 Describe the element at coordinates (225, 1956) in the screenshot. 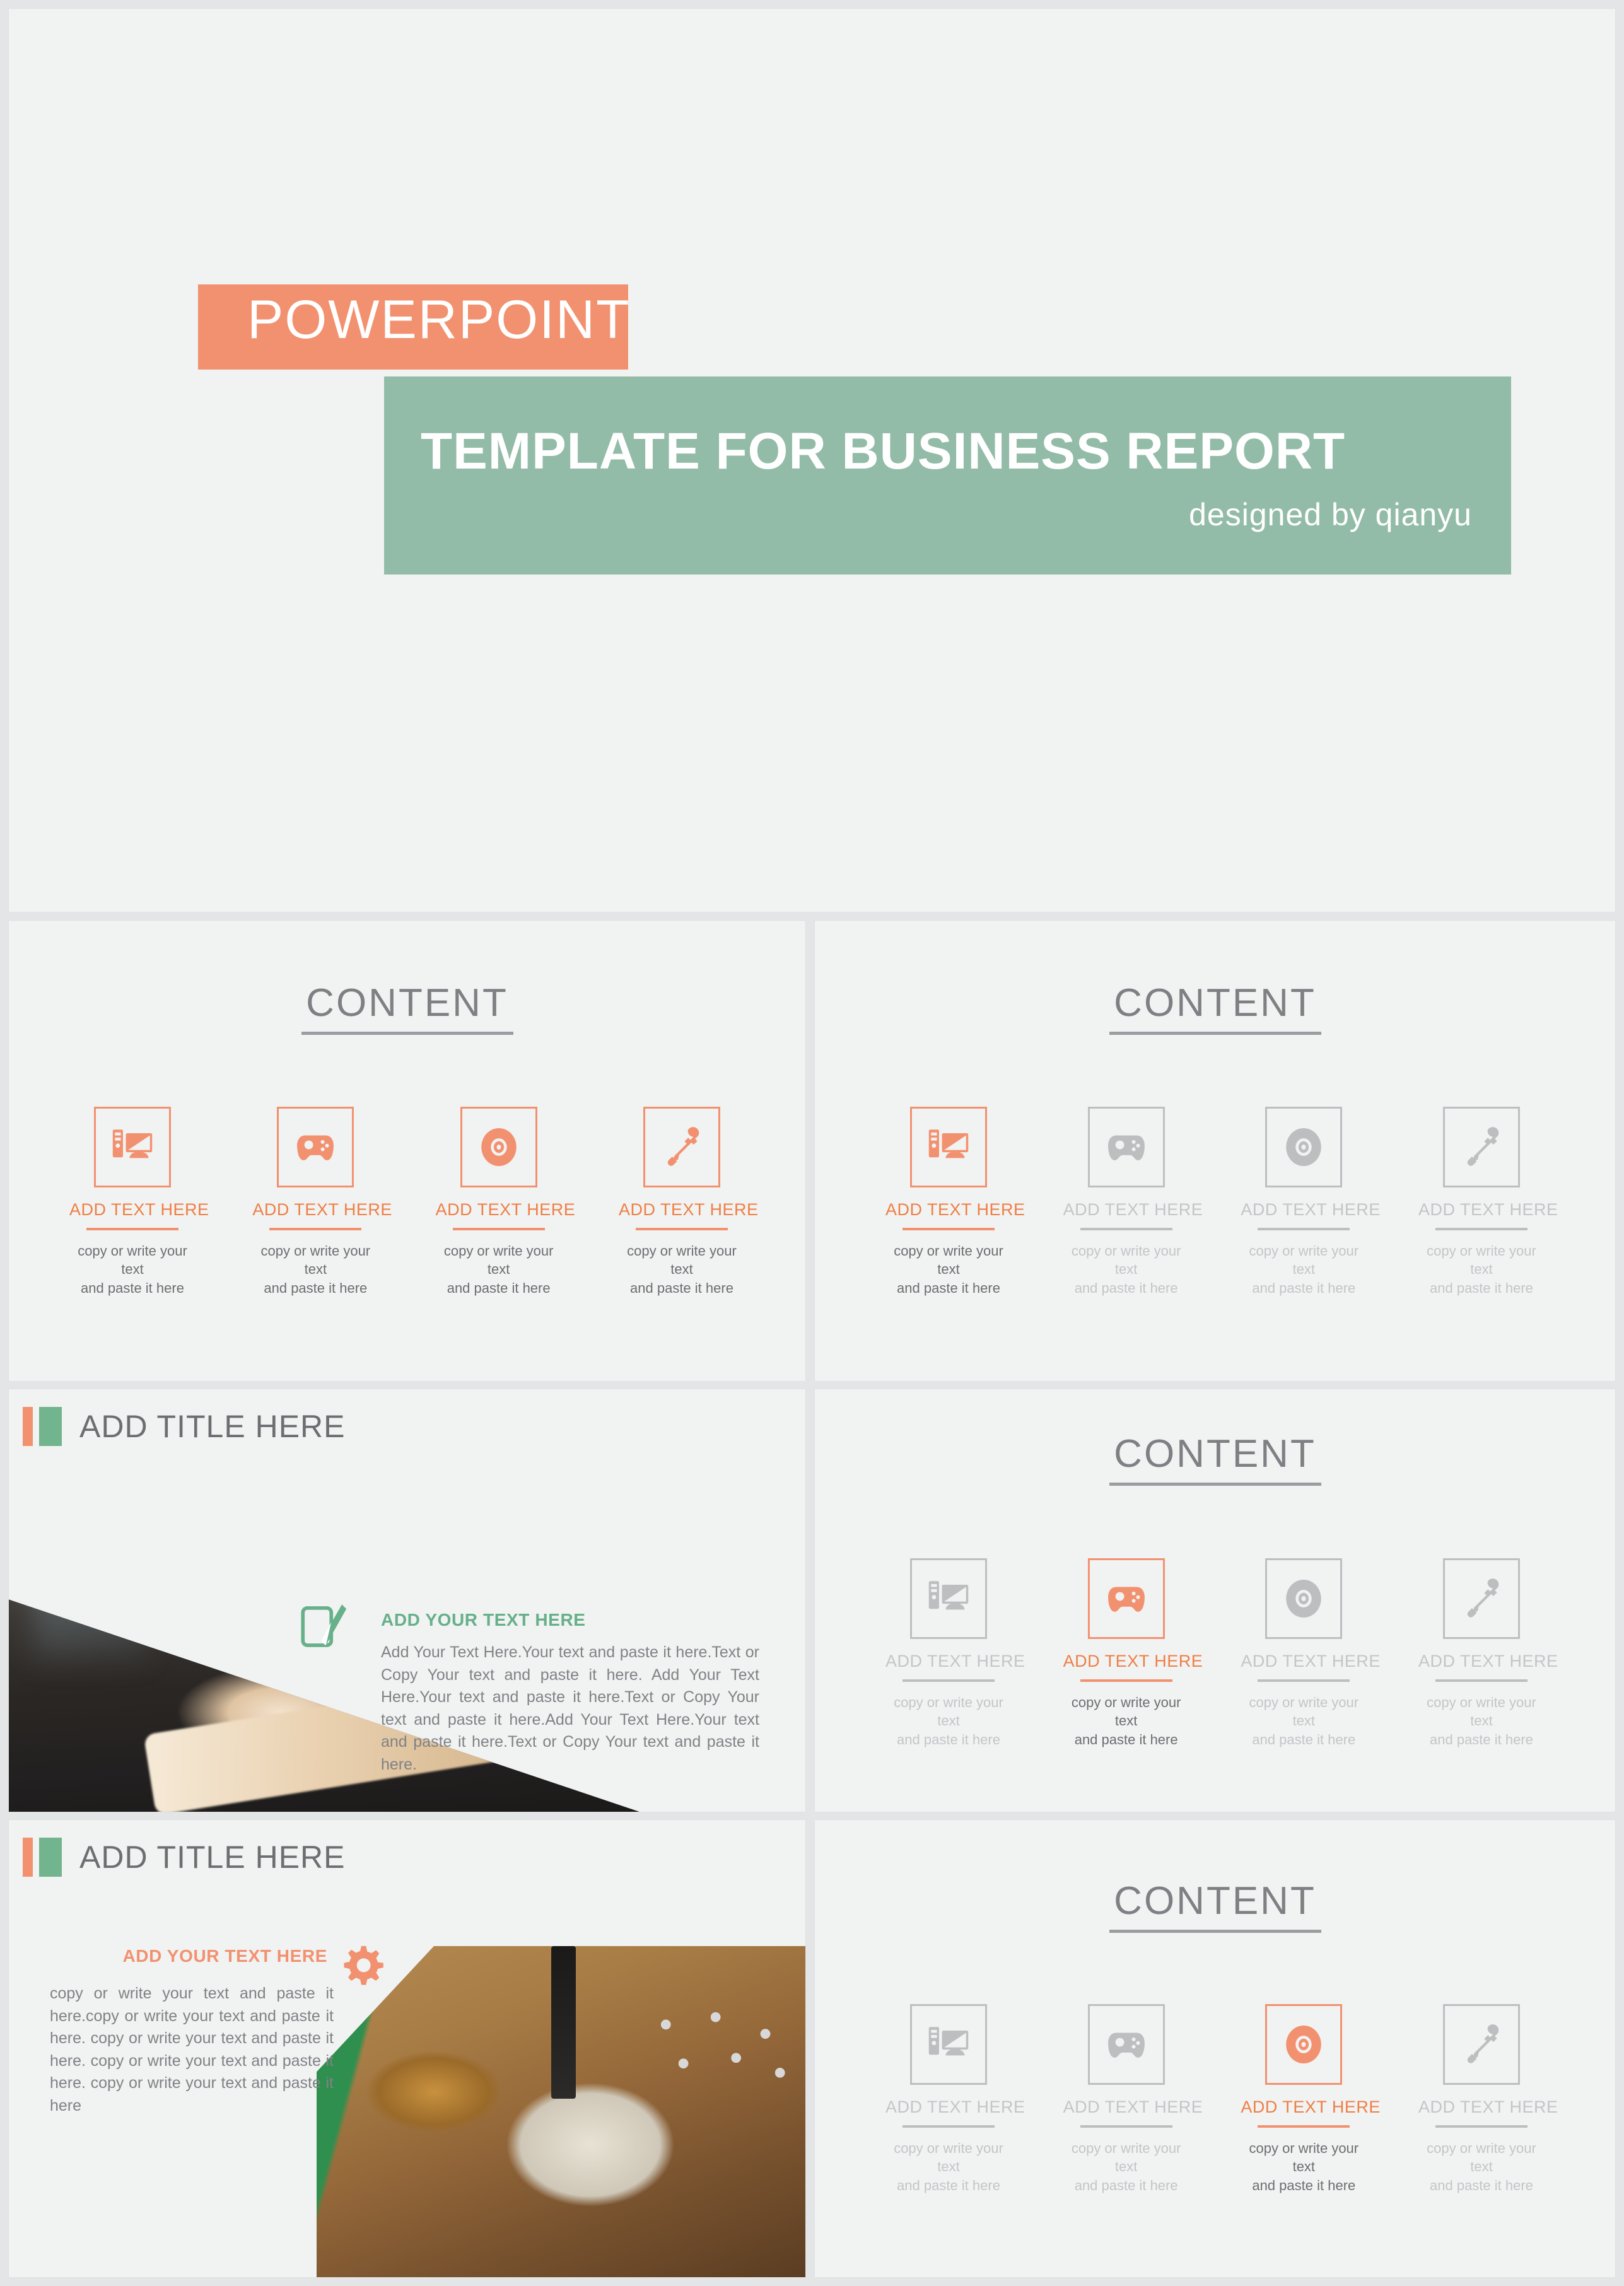

I see `text-block-heading: ADD YOUR TEXT HERE` at that location.